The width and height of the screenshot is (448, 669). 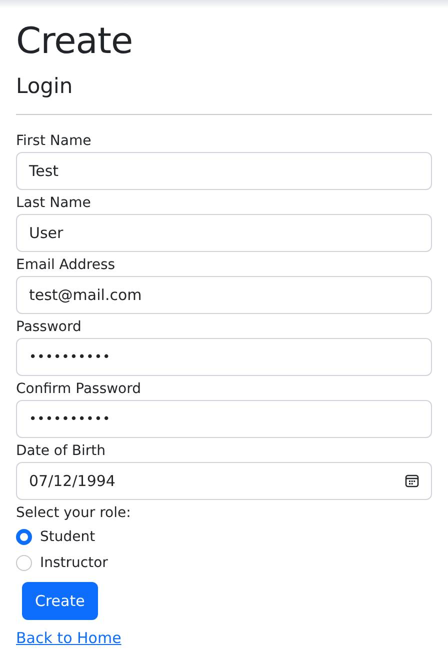 I want to click on date-field: 07/12/1994, so click(x=224, y=481).